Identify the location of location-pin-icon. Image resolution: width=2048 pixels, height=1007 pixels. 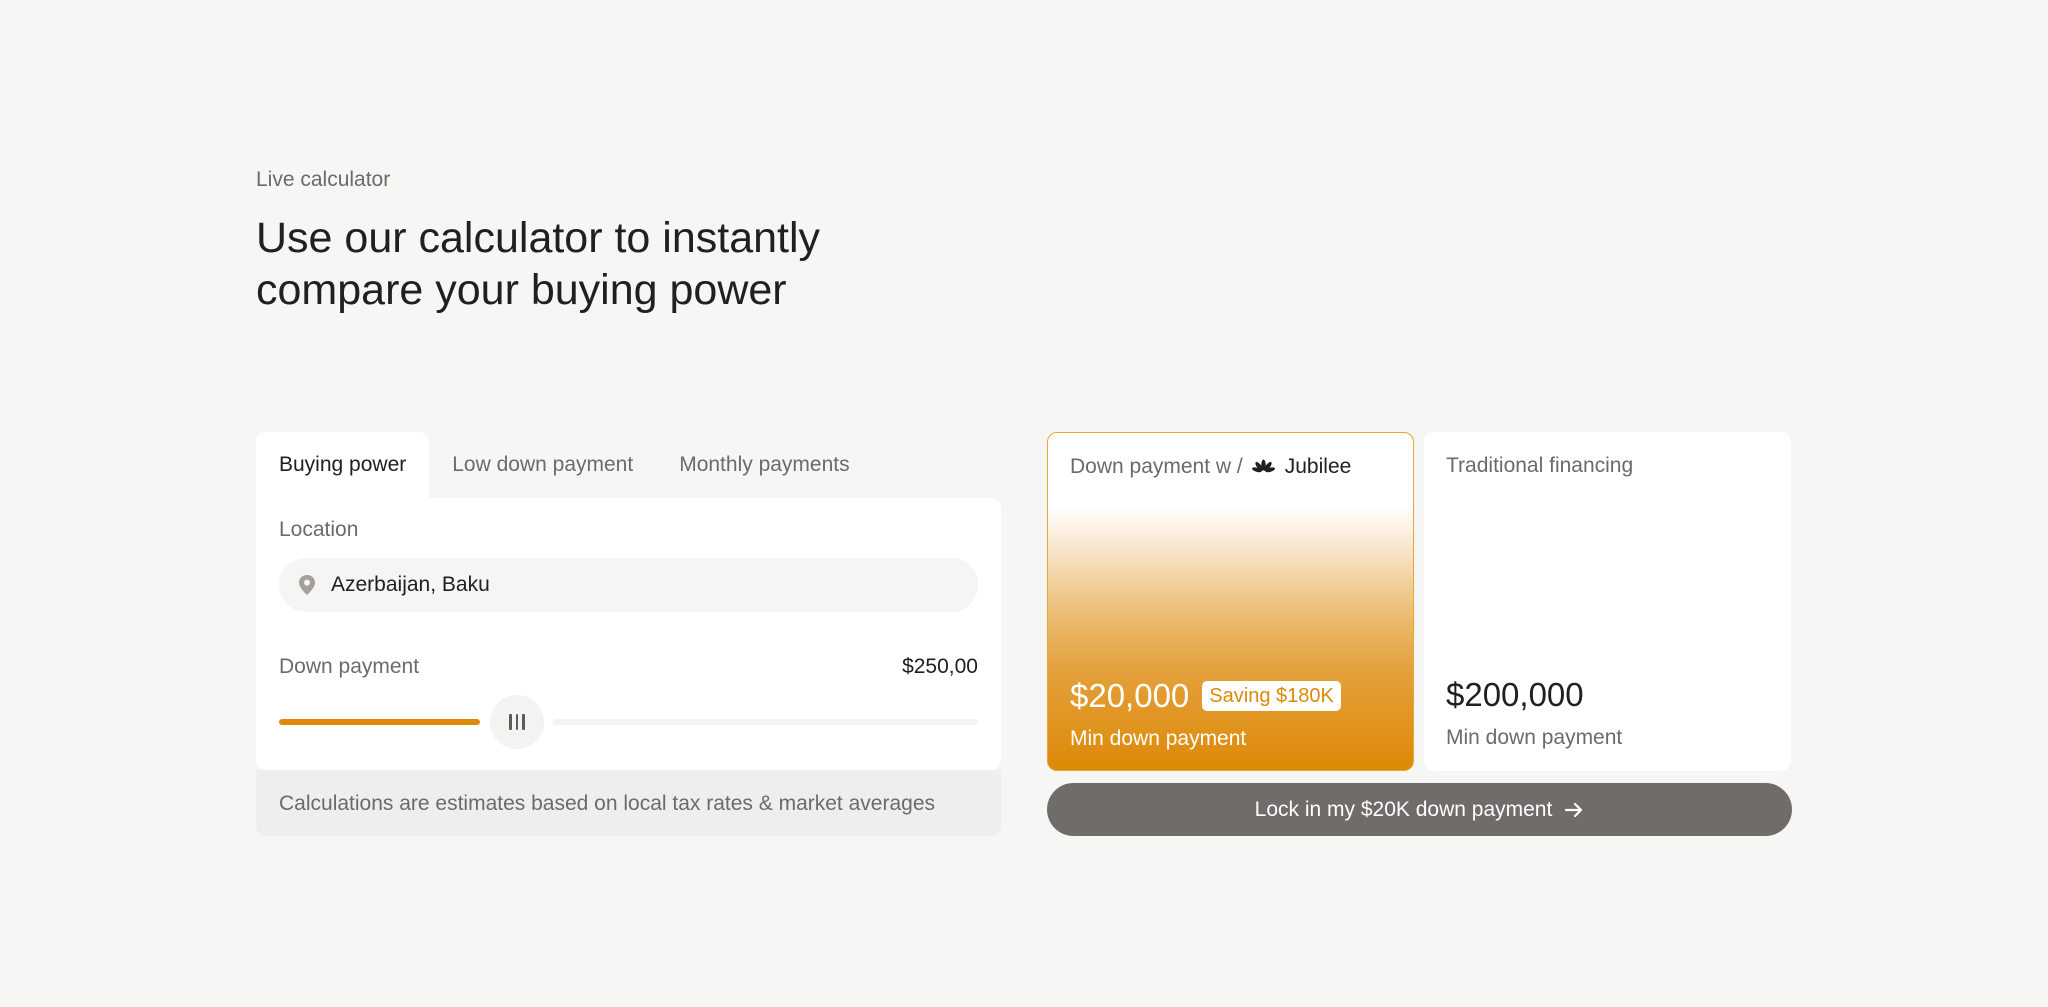
(307, 585).